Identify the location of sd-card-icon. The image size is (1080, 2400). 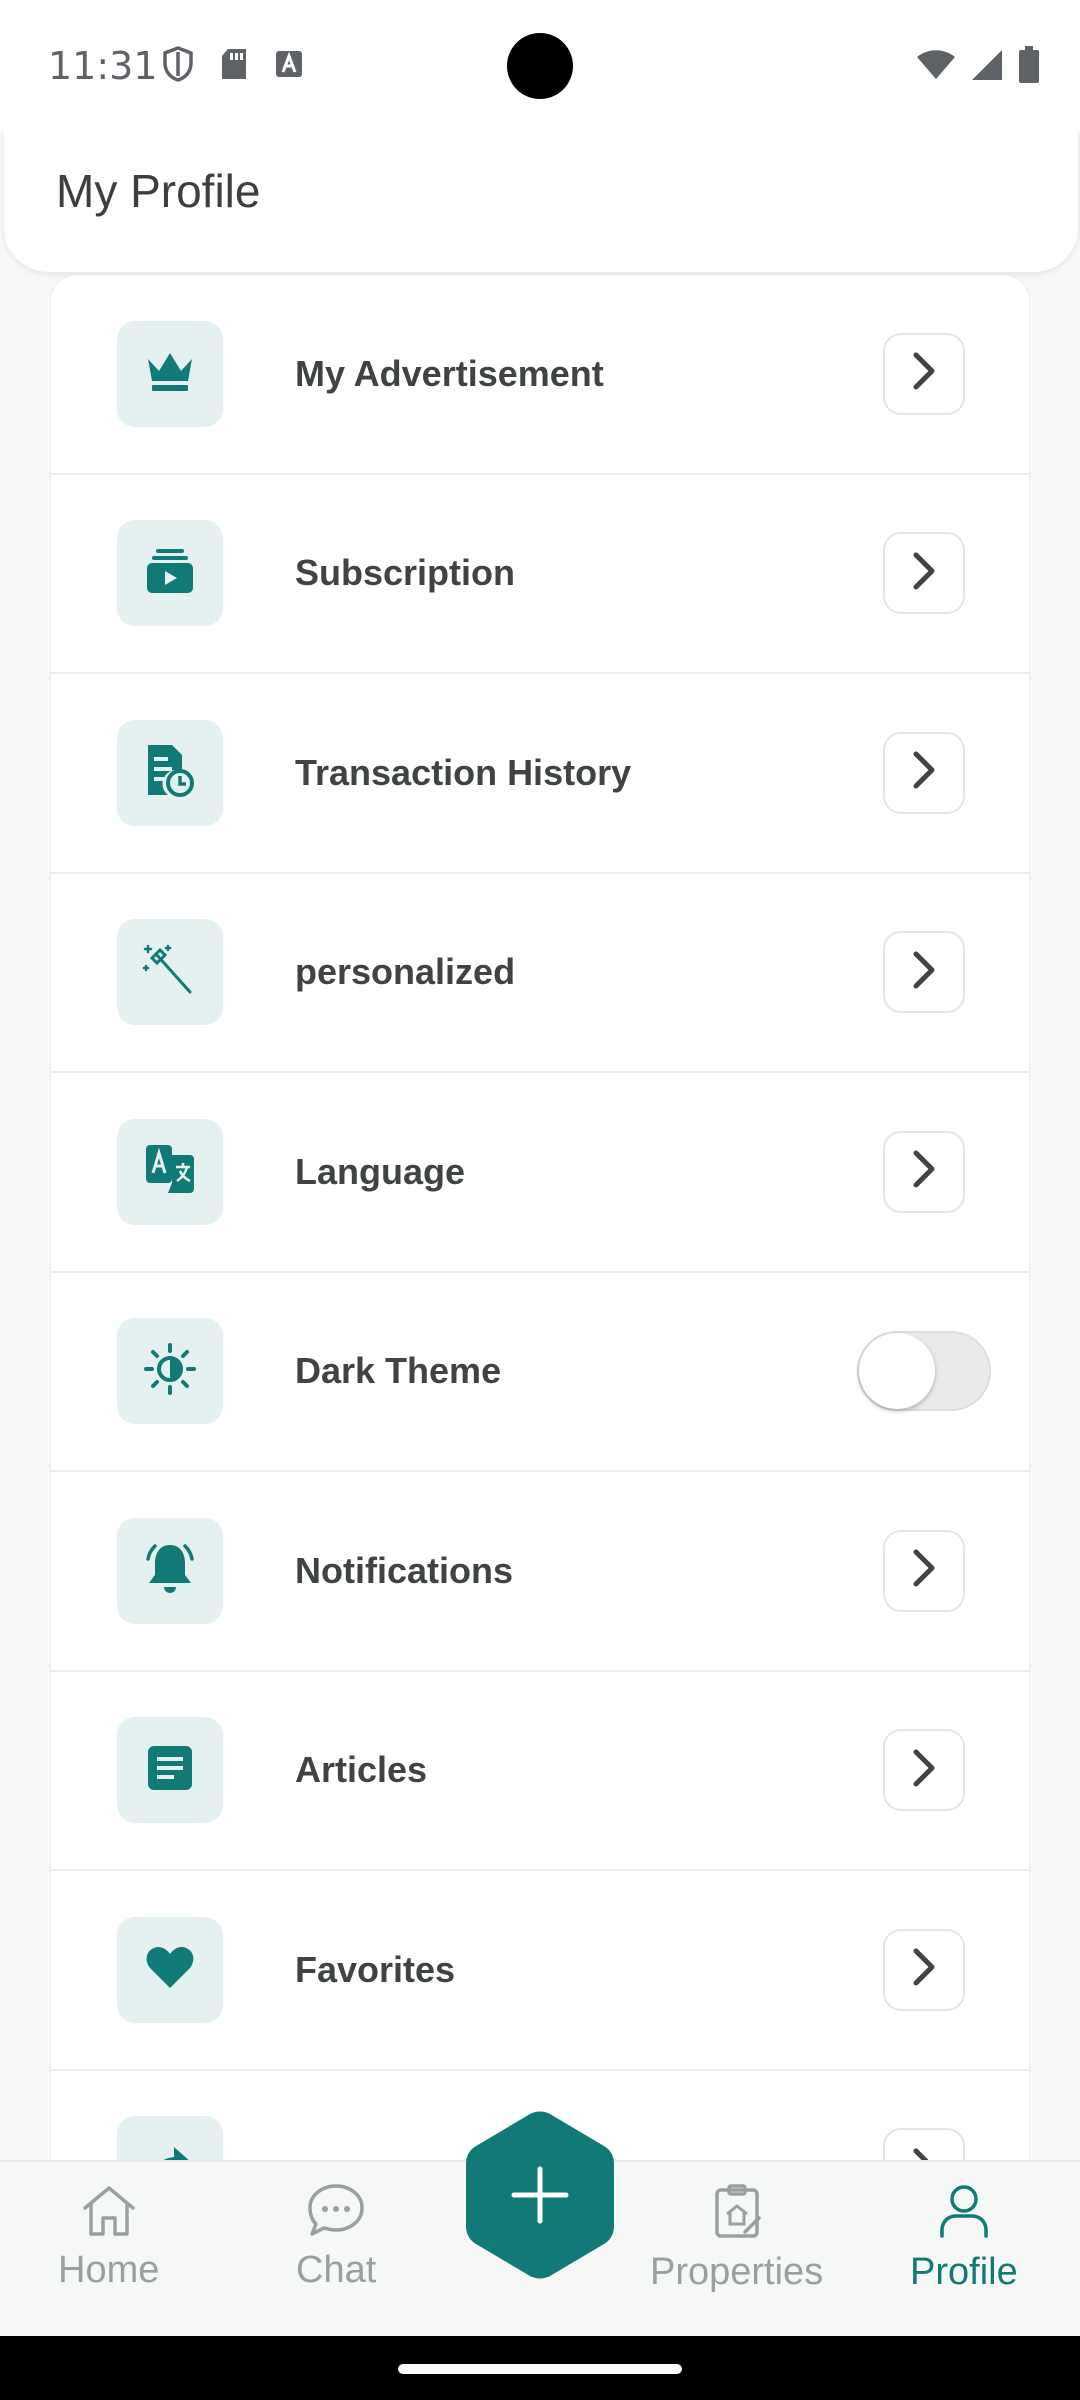
(234, 66).